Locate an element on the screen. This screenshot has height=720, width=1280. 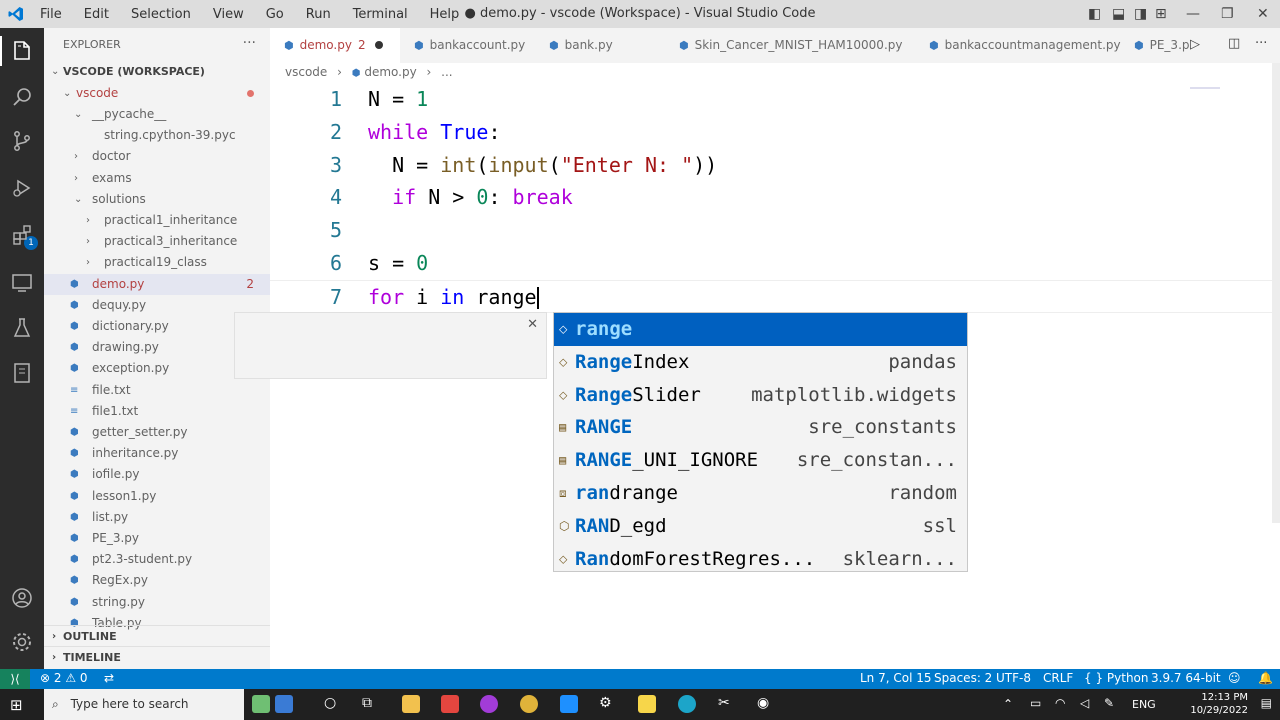
code-line: 6 s = 0 is located at coordinates (771, 263).